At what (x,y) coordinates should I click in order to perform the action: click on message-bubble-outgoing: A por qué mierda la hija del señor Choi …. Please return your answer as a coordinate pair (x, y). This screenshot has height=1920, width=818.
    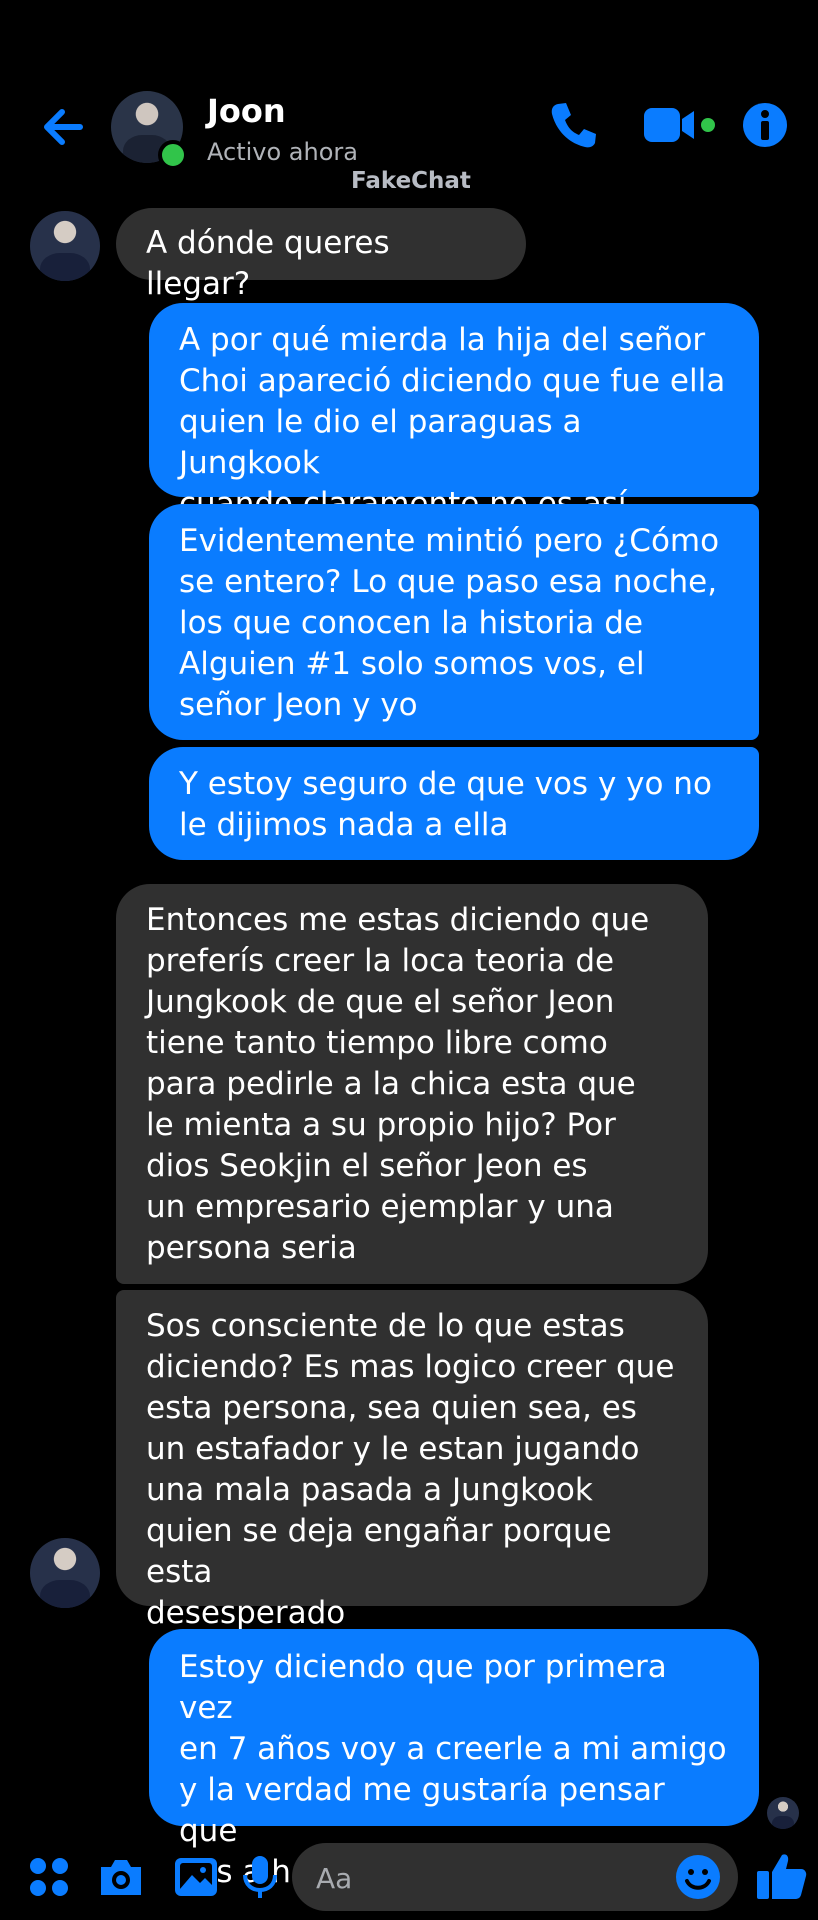
    Looking at the image, I should click on (454, 412).